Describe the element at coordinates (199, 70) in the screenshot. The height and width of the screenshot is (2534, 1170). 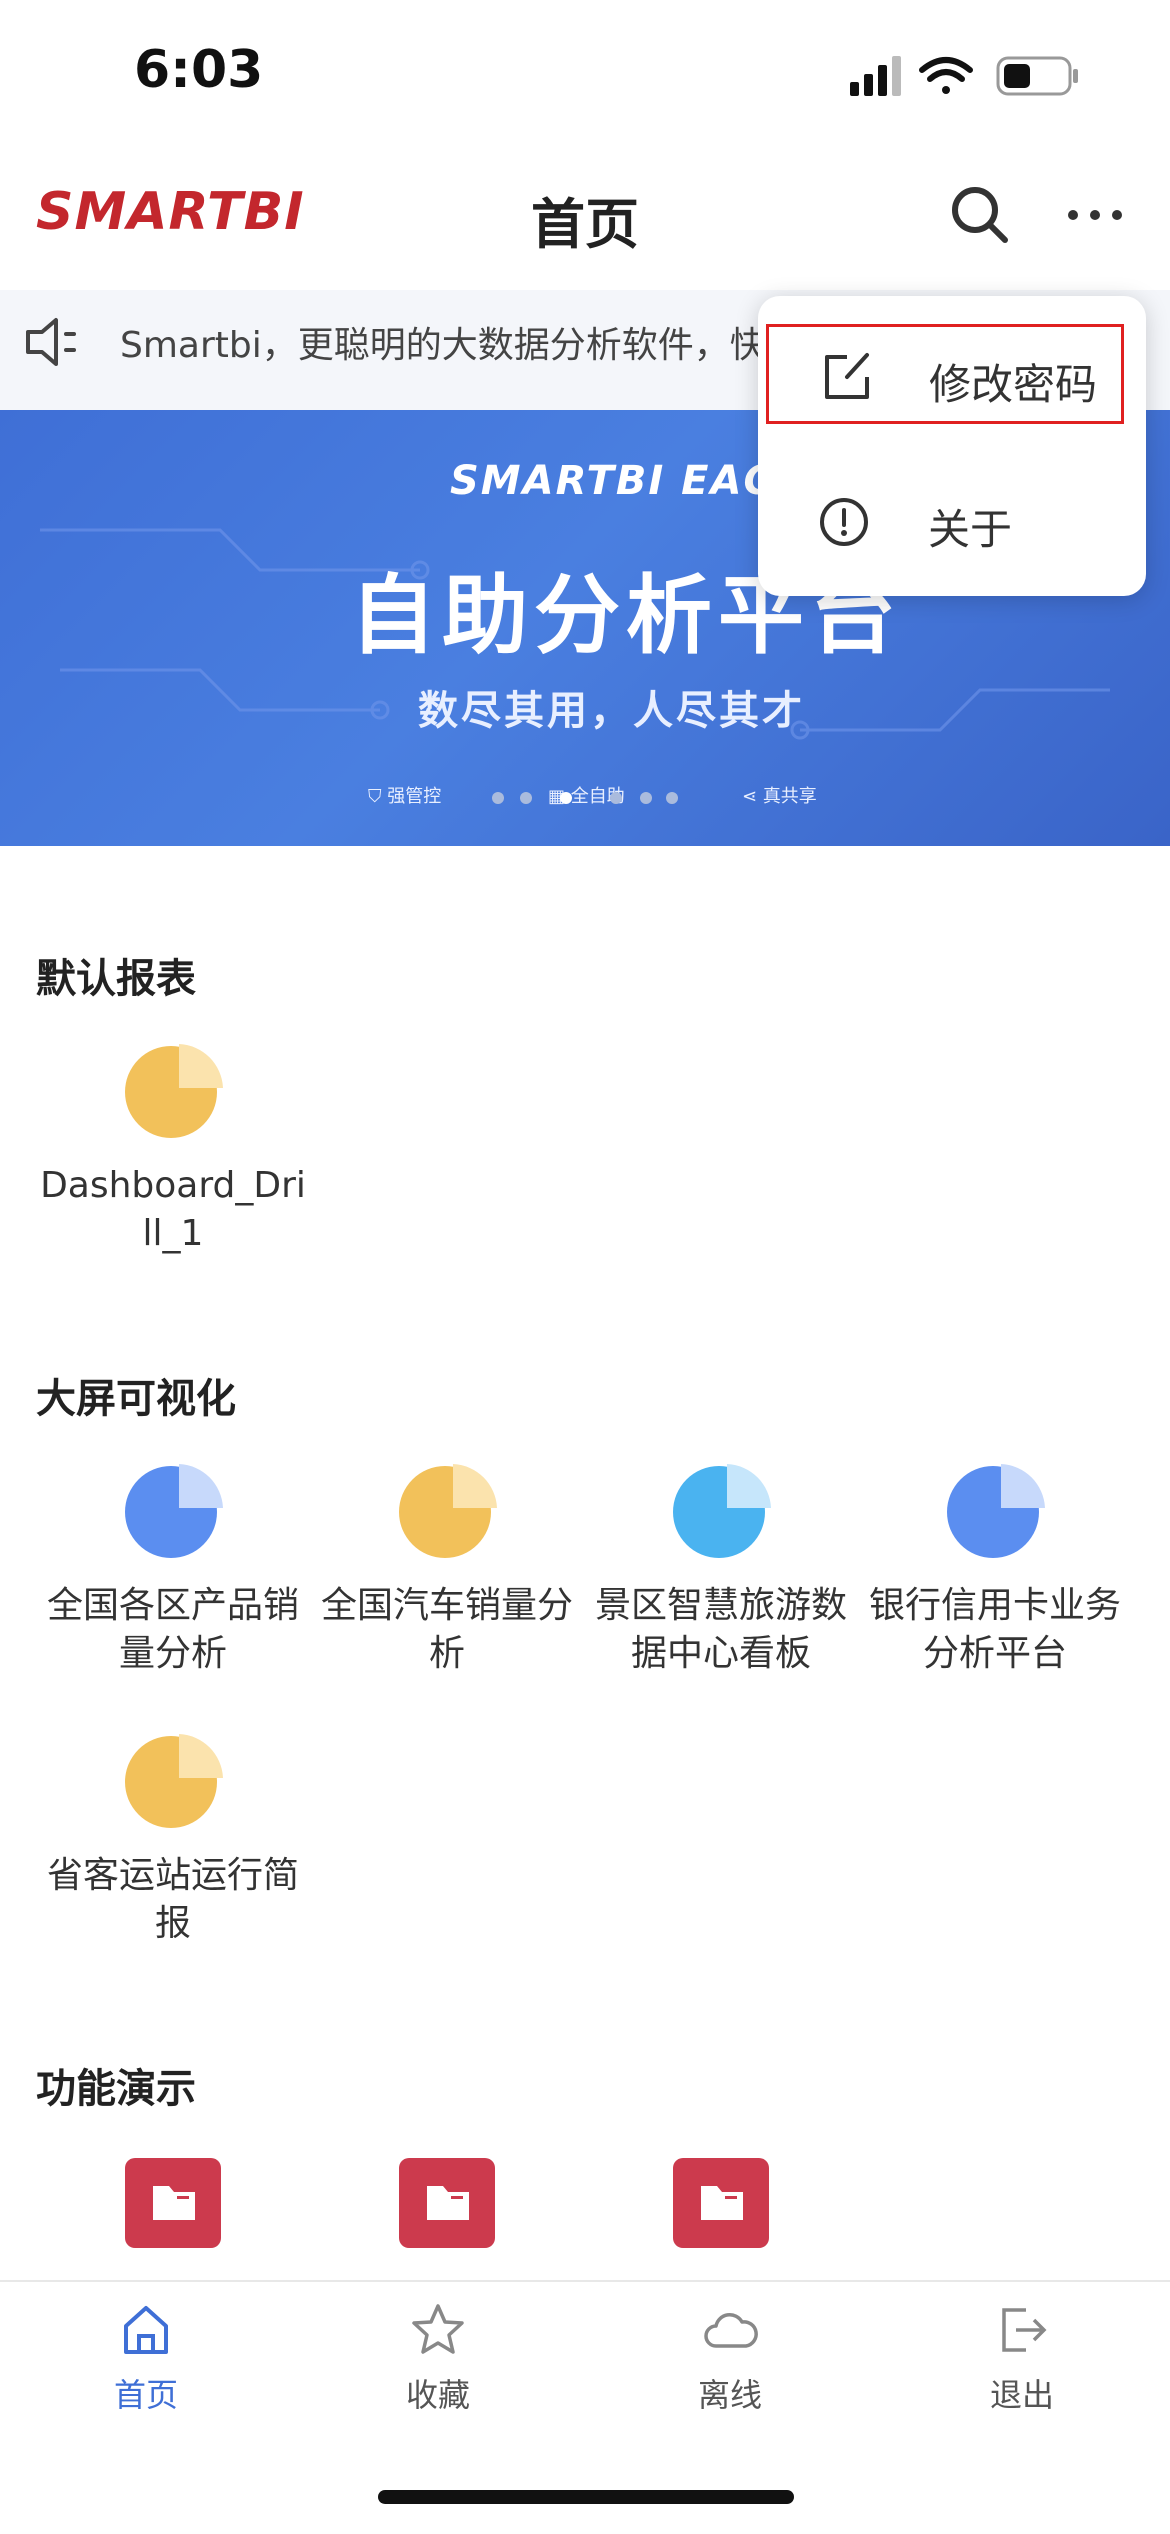
I see `status-time: 6:03` at that location.